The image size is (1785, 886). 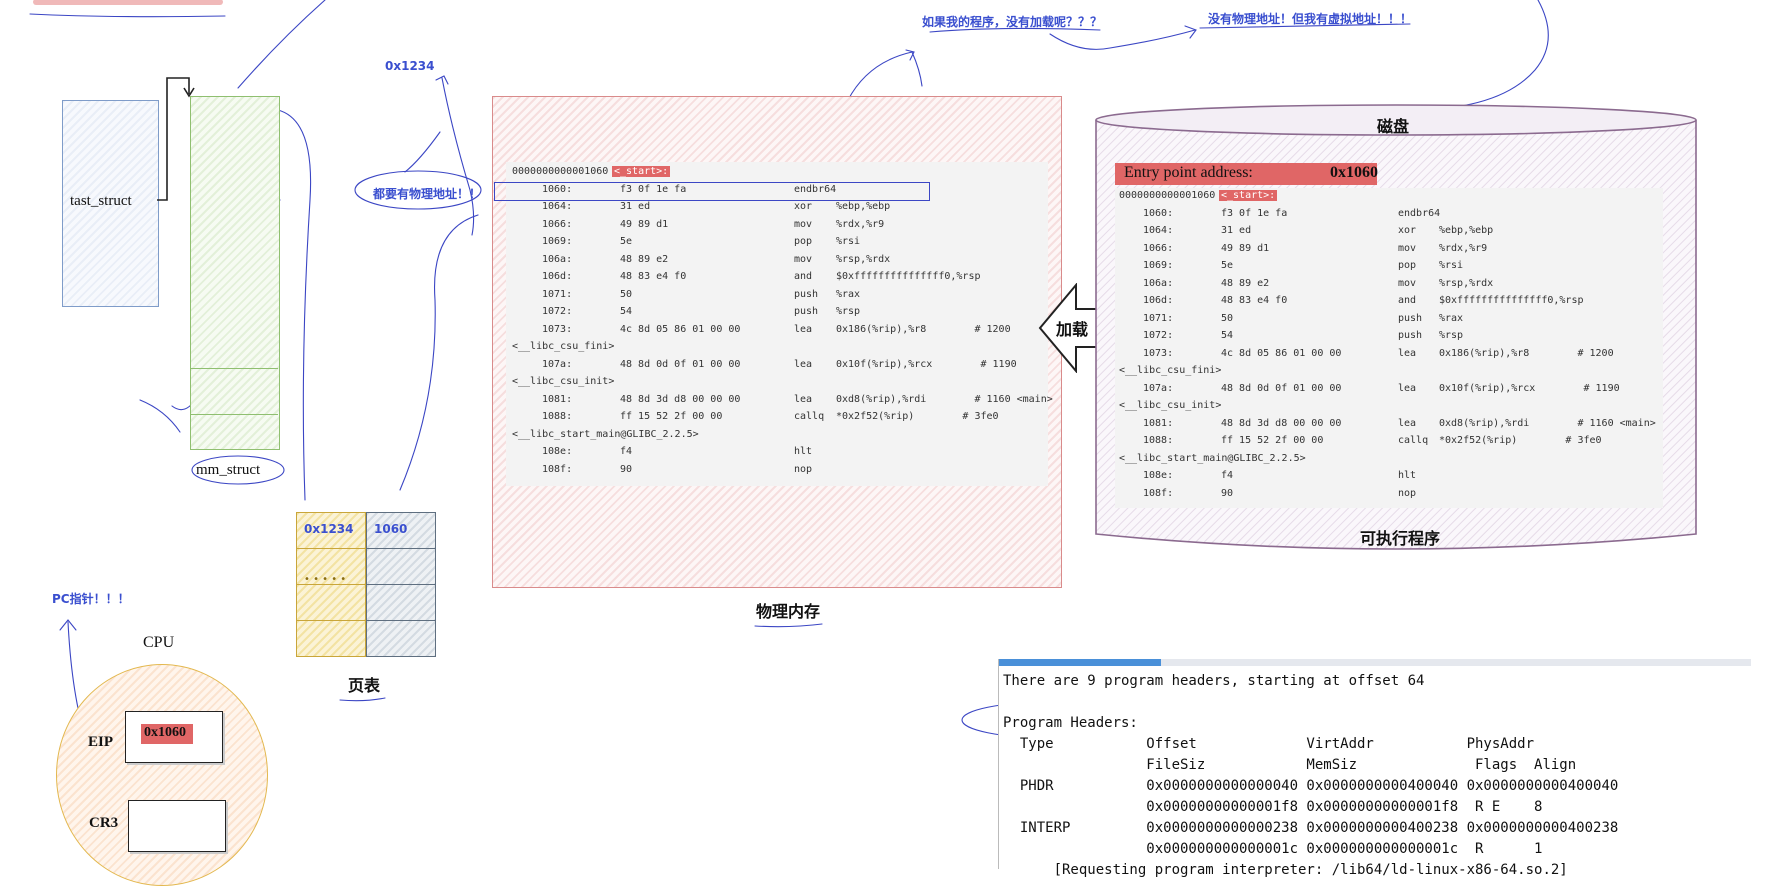 What do you see at coordinates (1281, 423) in the screenshot?
I see `disk-disasm-bytes: 48 8d 3d d8 00 00 00` at bounding box center [1281, 423].